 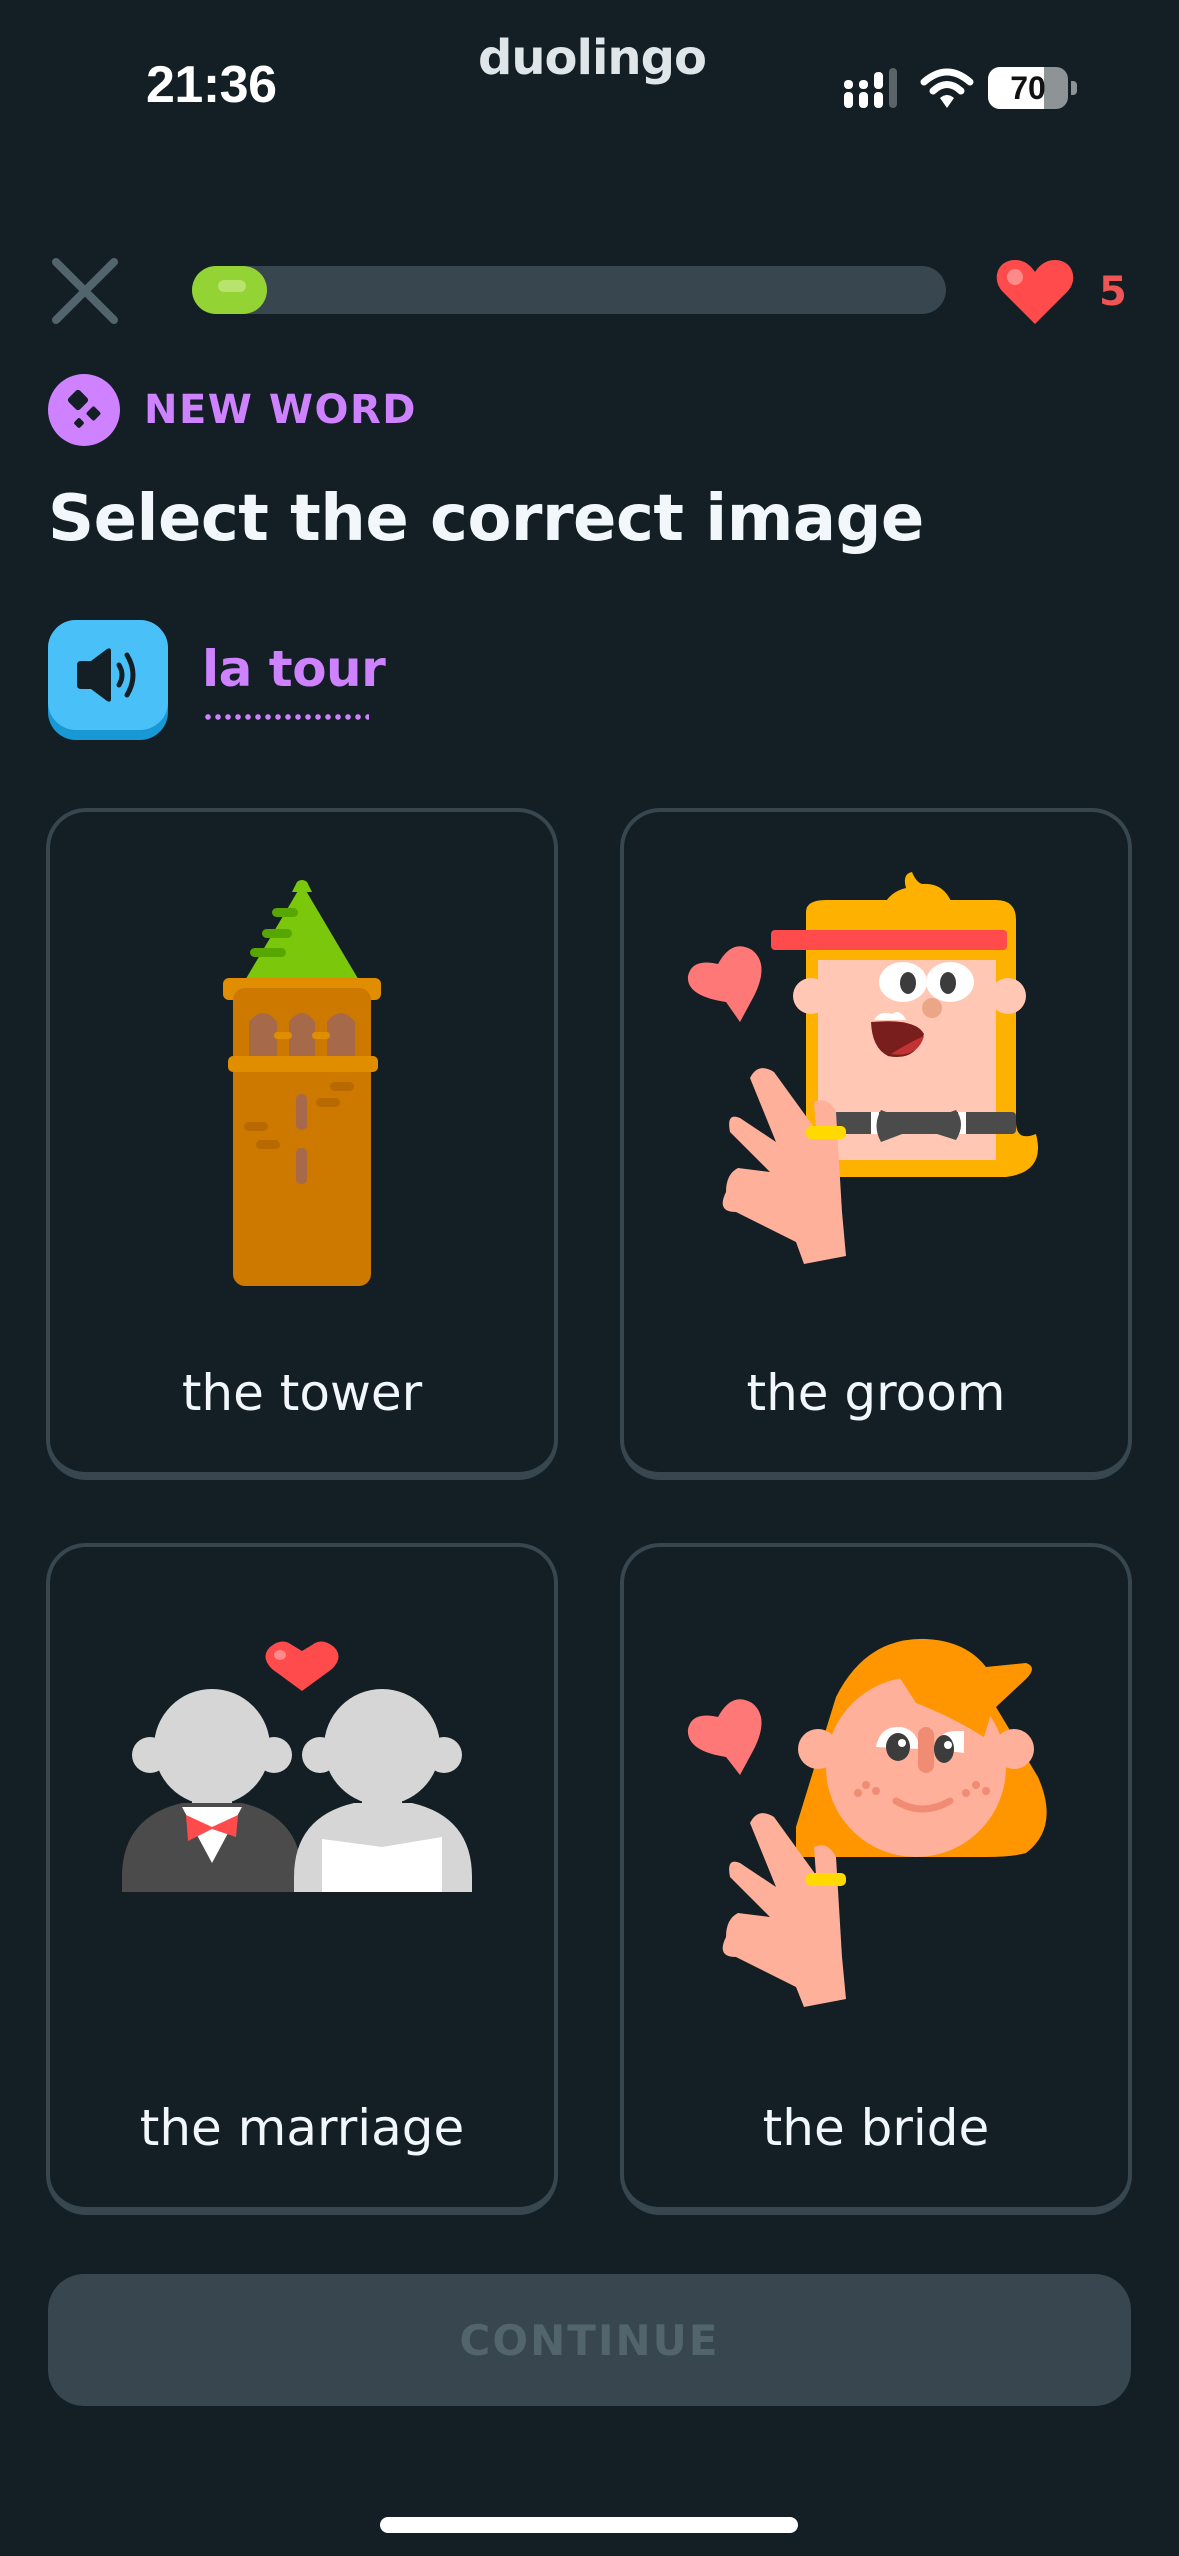 I want to click on hearts-counter: 5, so click(x=1061, y=292).